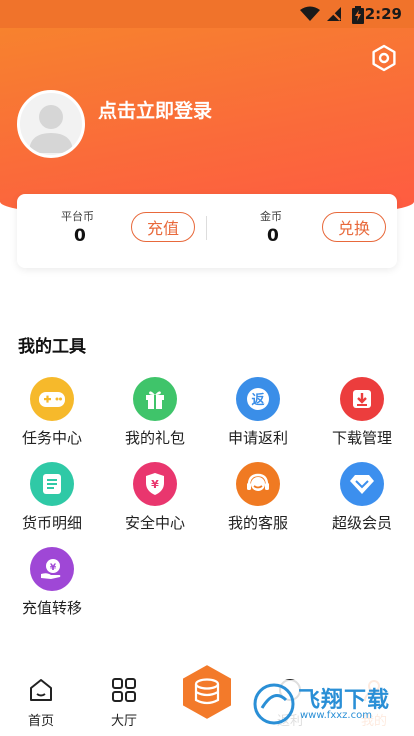 The image size is (414, 736). What do you see at coordinates (207, 692) in the screenshot?
I see `center-coin-button` at bounding box center [207, 692].